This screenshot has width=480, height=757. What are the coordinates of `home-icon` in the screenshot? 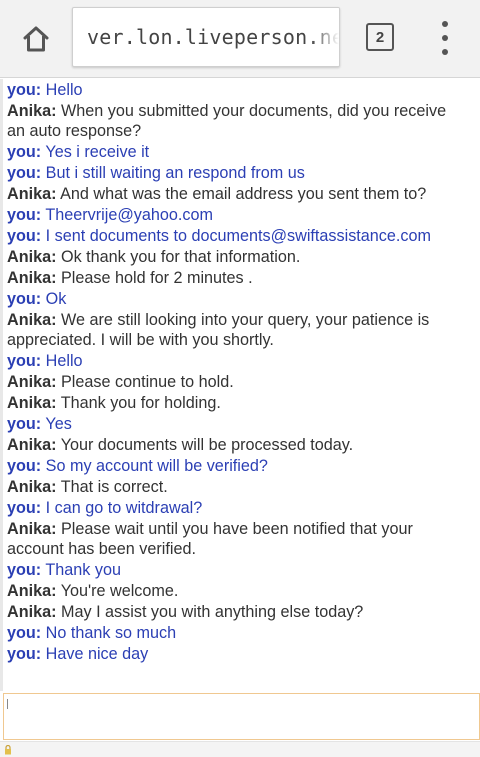 It's located at (36, 39).